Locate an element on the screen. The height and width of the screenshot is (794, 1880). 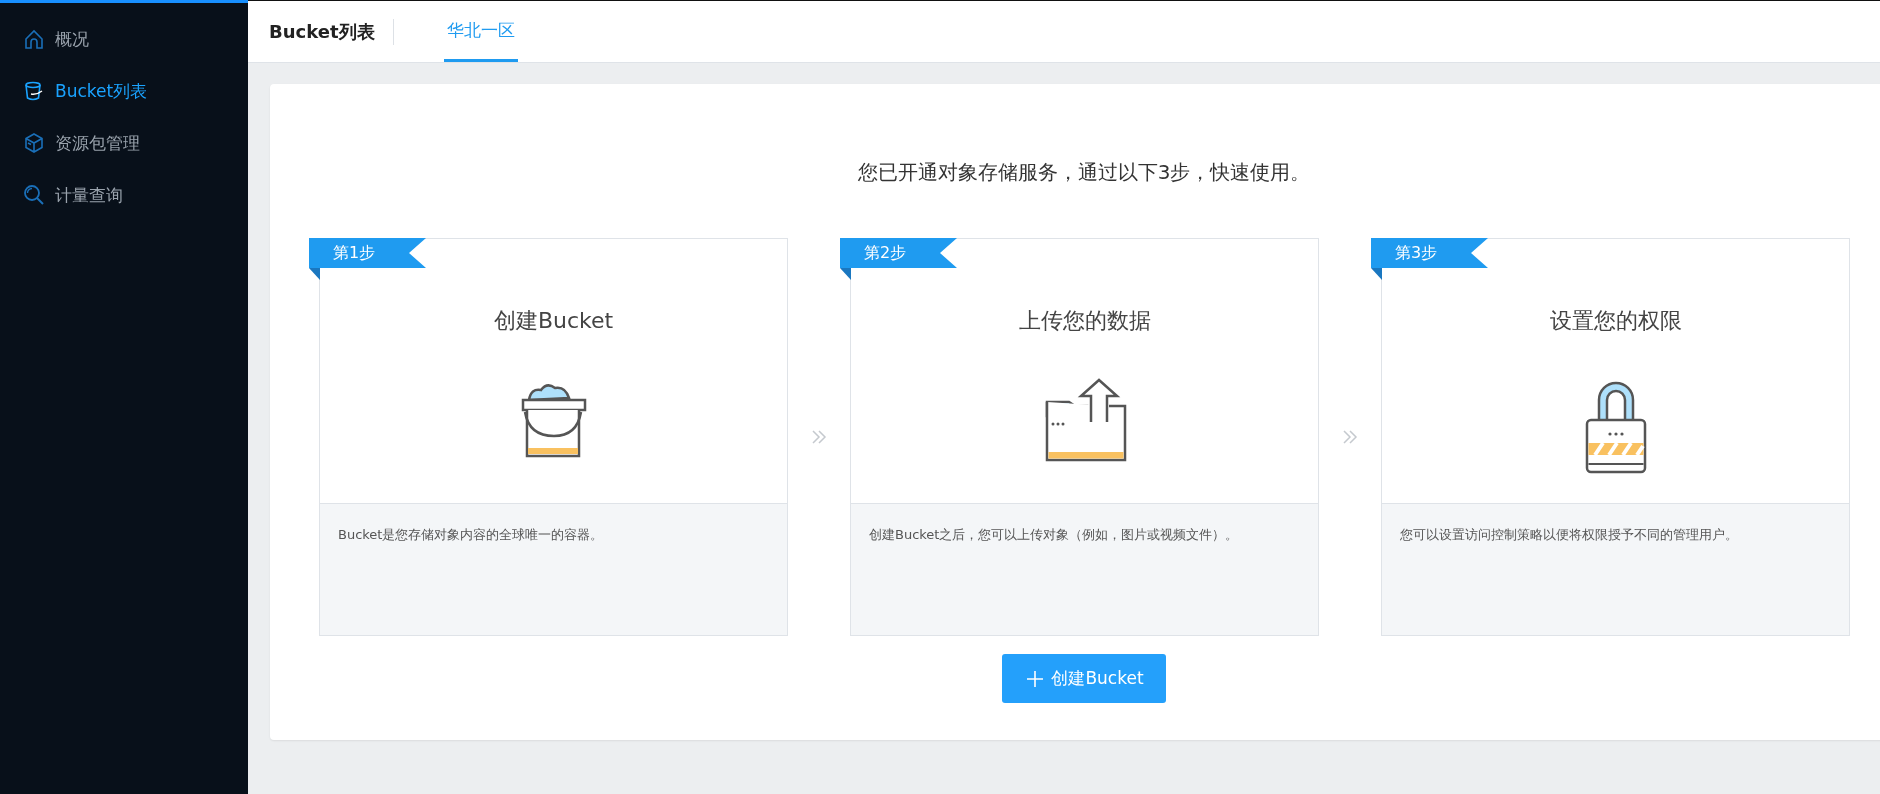
cube-icon is located at coordinates (34, 143).